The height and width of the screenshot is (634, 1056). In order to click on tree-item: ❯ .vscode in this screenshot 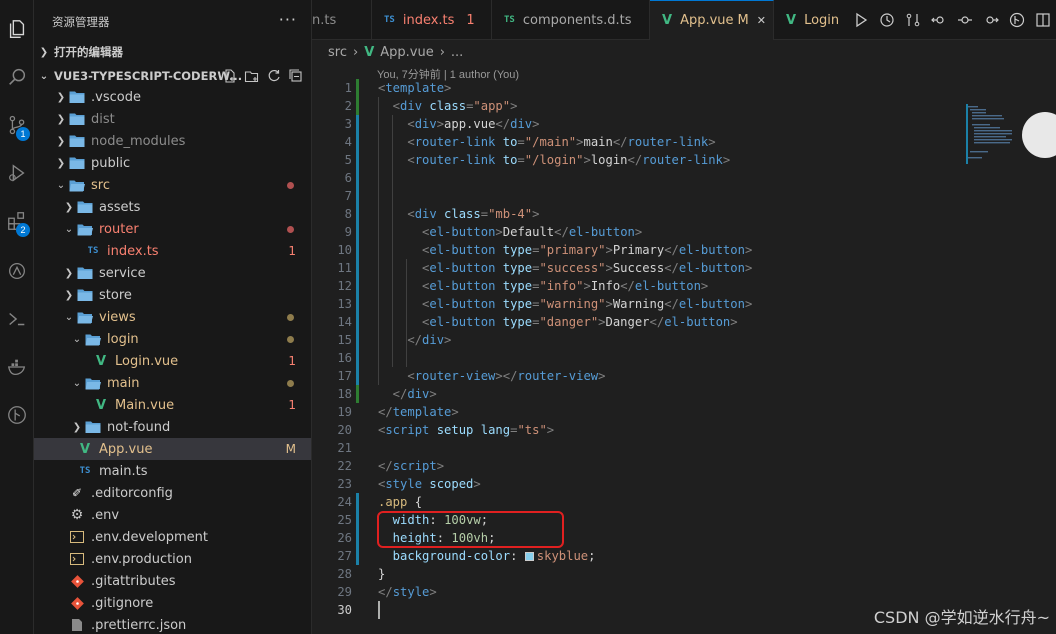, I will do `click(172, 97)`.